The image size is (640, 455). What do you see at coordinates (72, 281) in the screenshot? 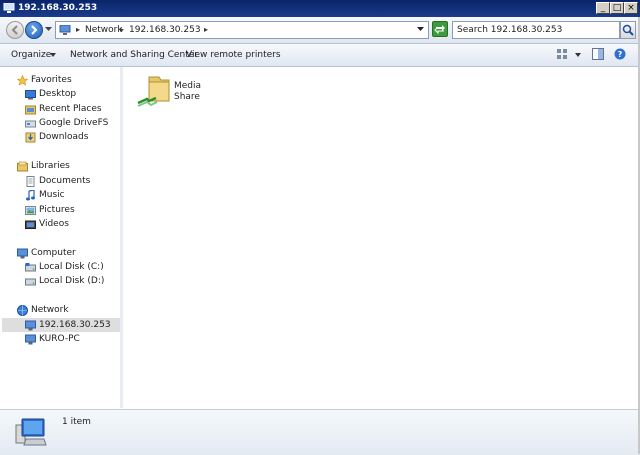
I see `sidebar-item-label: Local Disk (D:)` at bounding box center [72, 281].